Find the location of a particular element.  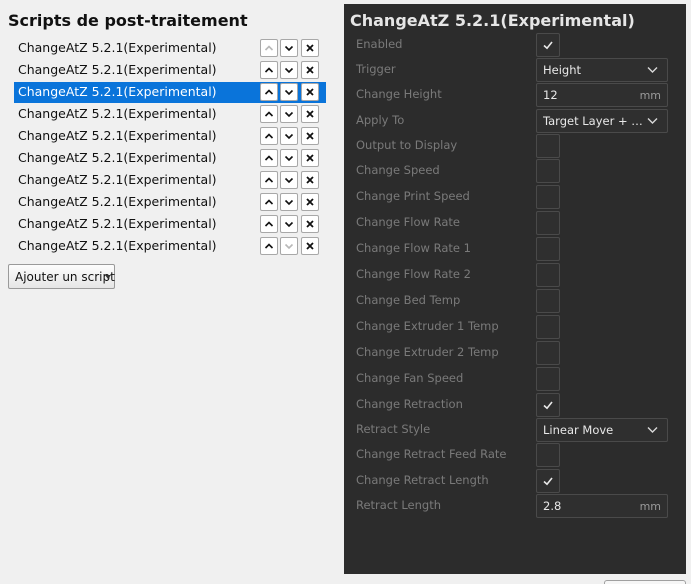

setting-label: Enabled is located at coordinates (379, 44).